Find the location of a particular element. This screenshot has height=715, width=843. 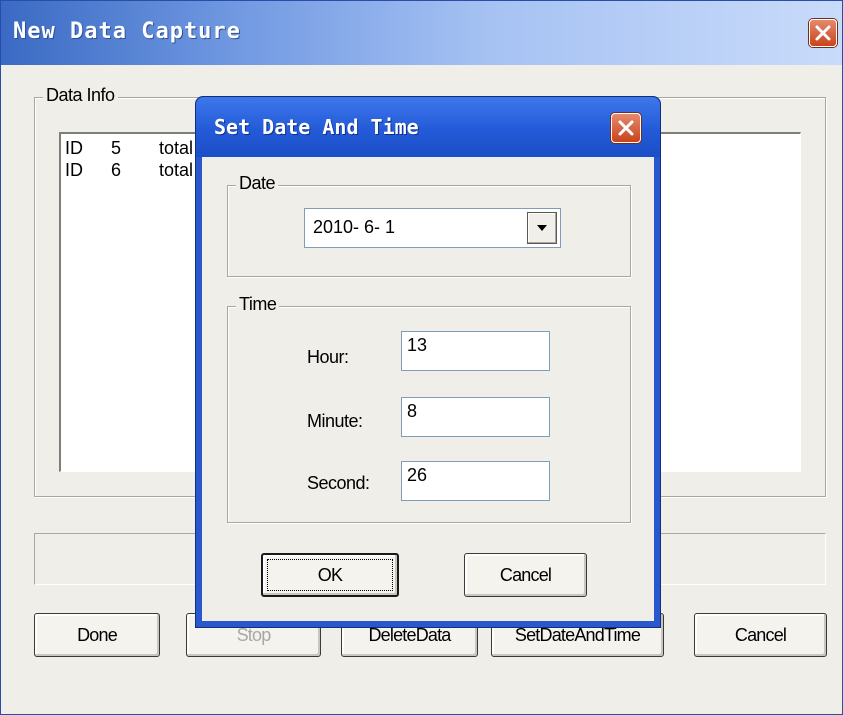

list-item-id-value: 6 is located at coordinates (116, 170).